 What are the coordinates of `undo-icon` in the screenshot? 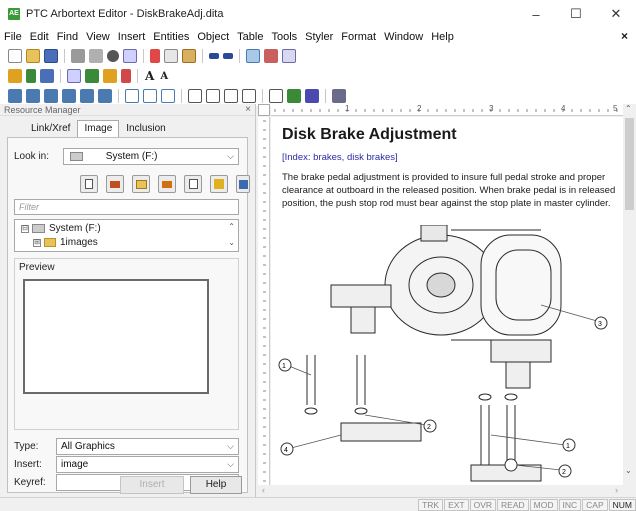 It's located at (214, 56).